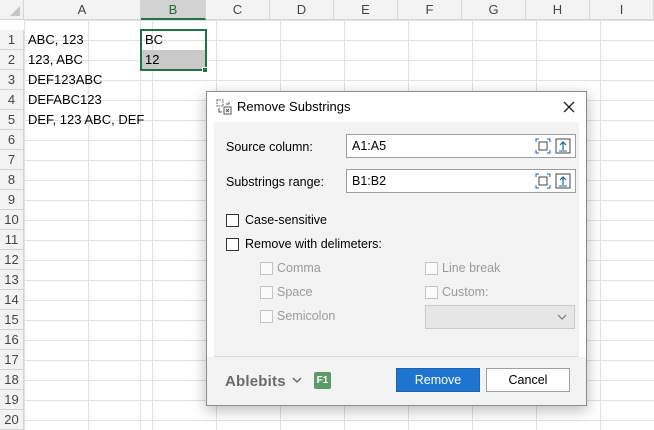 Image resolution: width=654 pixels, height=430 pixels. Describe the element at coordinates (461, 146) in the screenshot. I see `source-column-input: A1:A5` at that location.